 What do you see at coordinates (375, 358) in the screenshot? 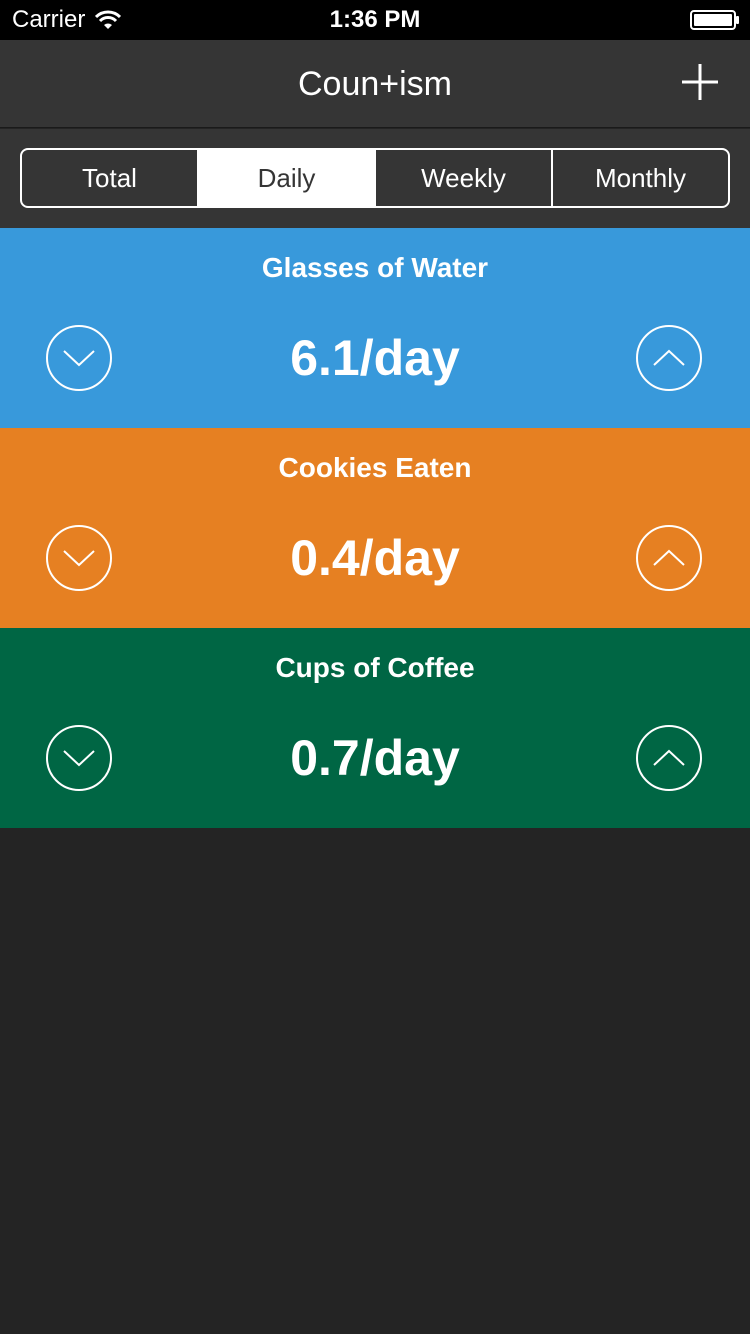
I see `counter-value: 6.1/day` at bounding box center [375, 358].